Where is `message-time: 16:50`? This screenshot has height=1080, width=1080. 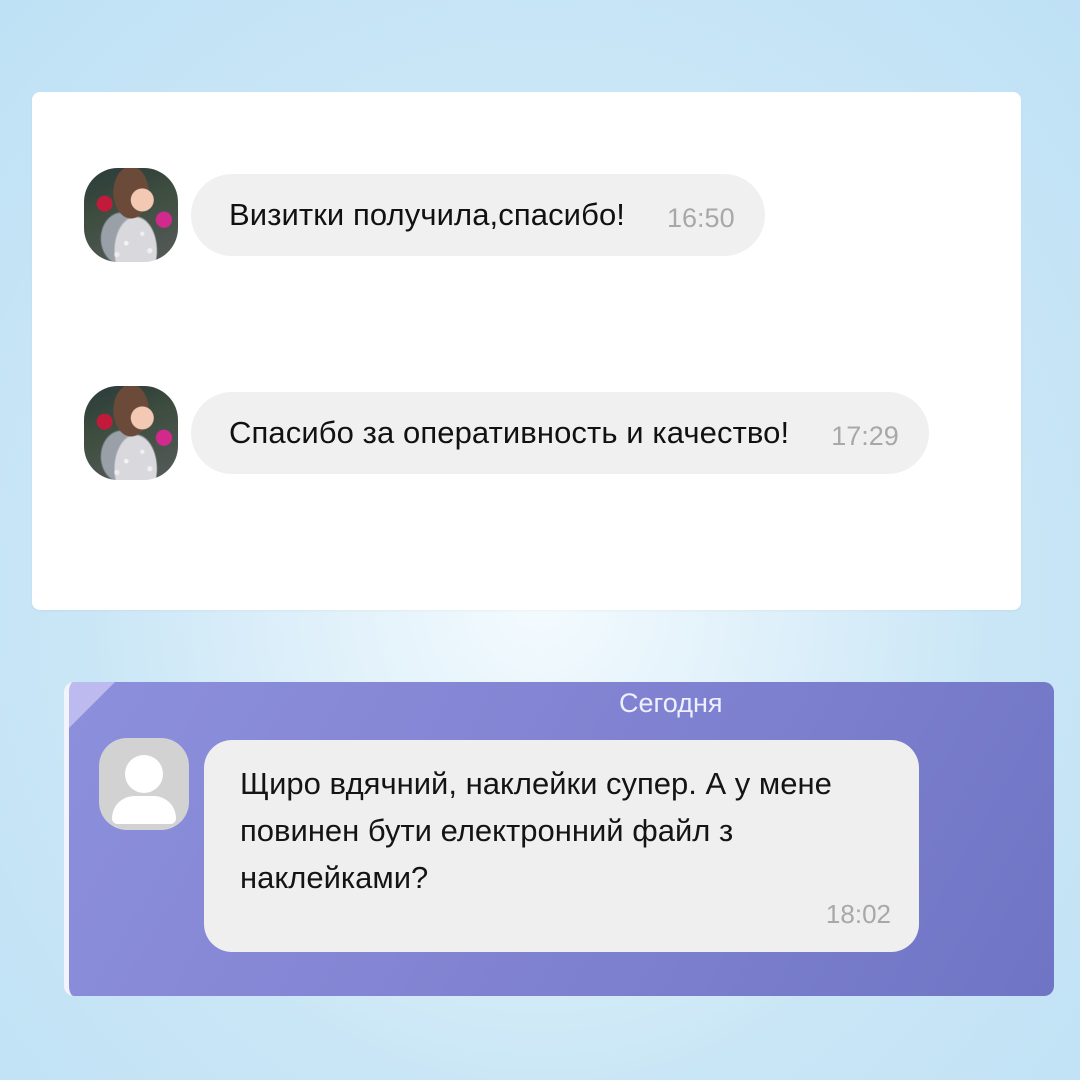 message-time: 16:50 is located at coordinates (701, 217).